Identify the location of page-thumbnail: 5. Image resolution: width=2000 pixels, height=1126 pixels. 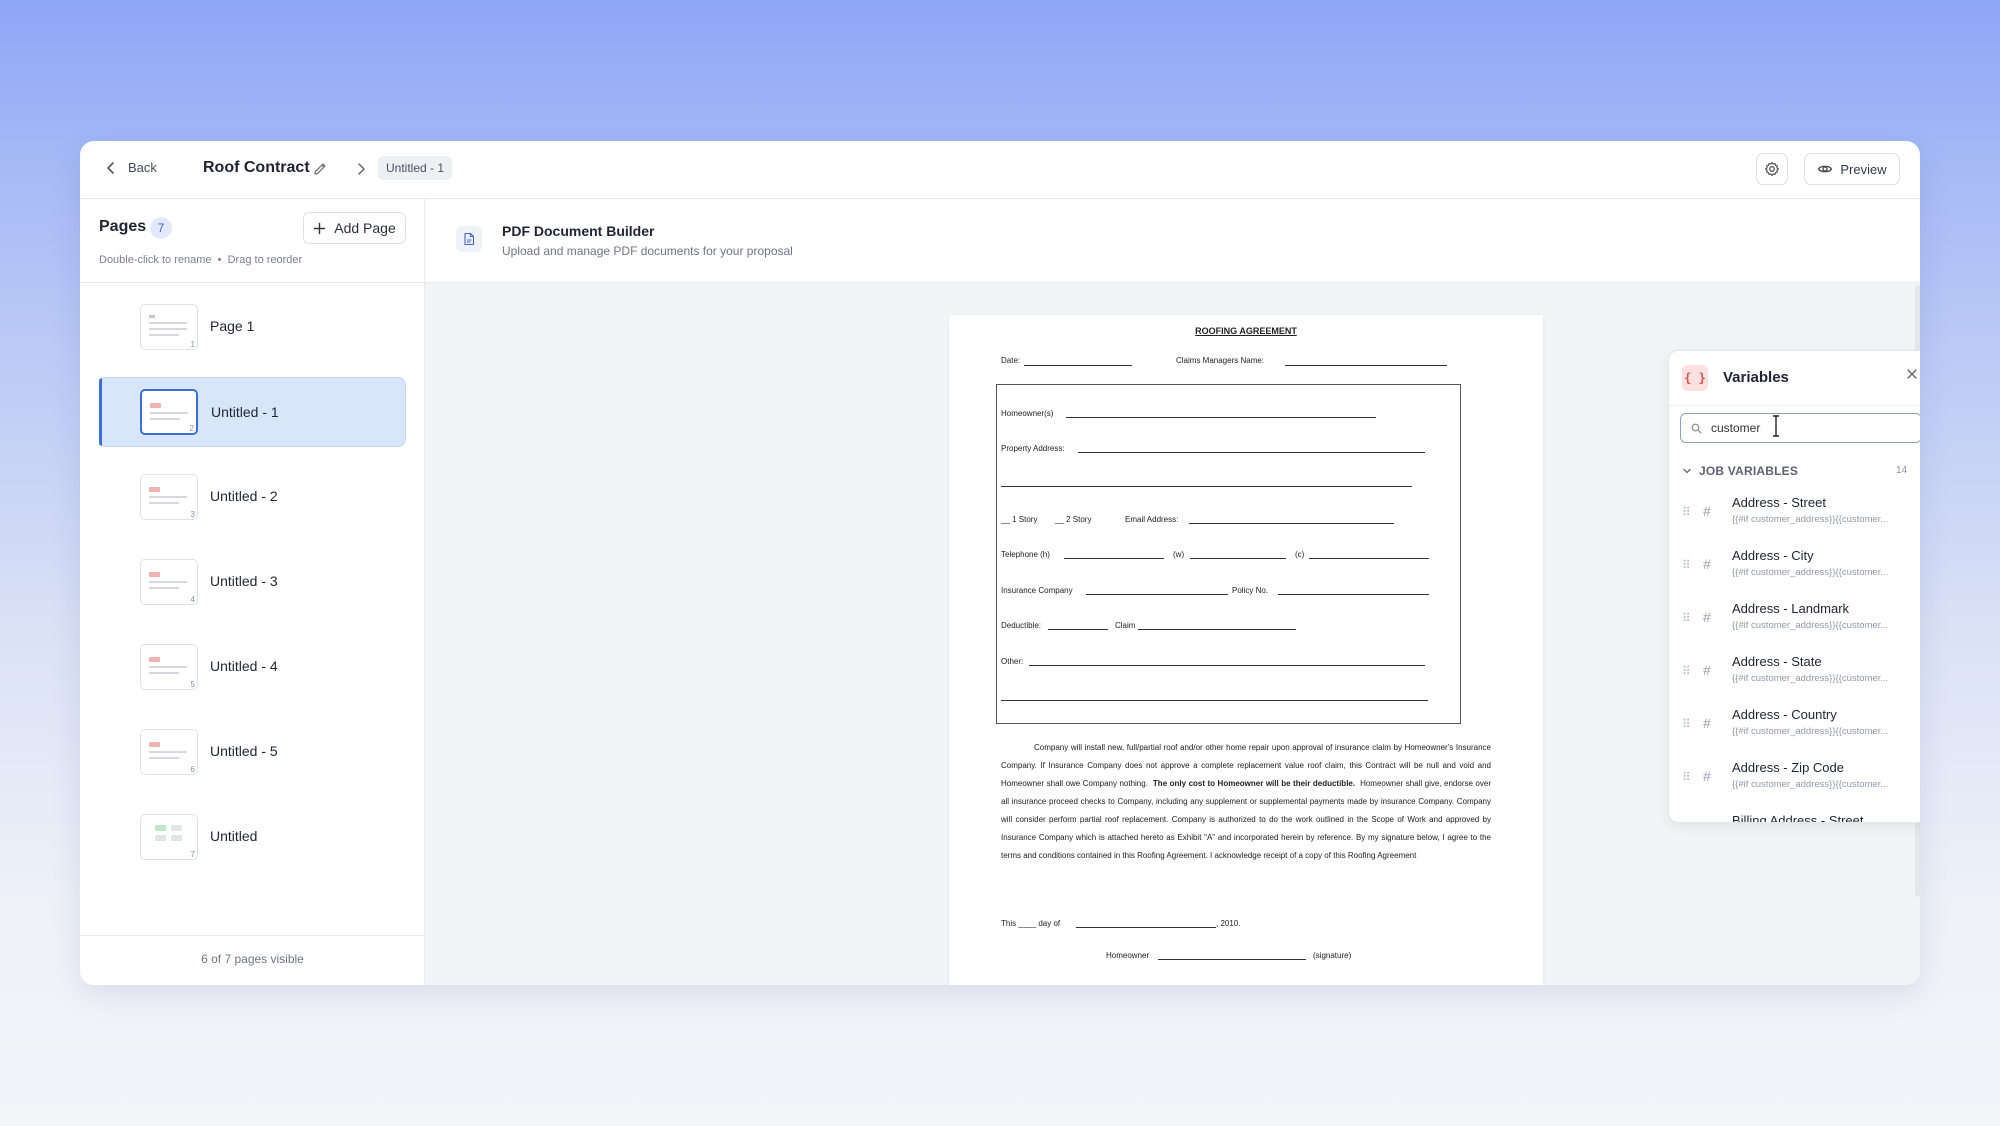
(169, 667).